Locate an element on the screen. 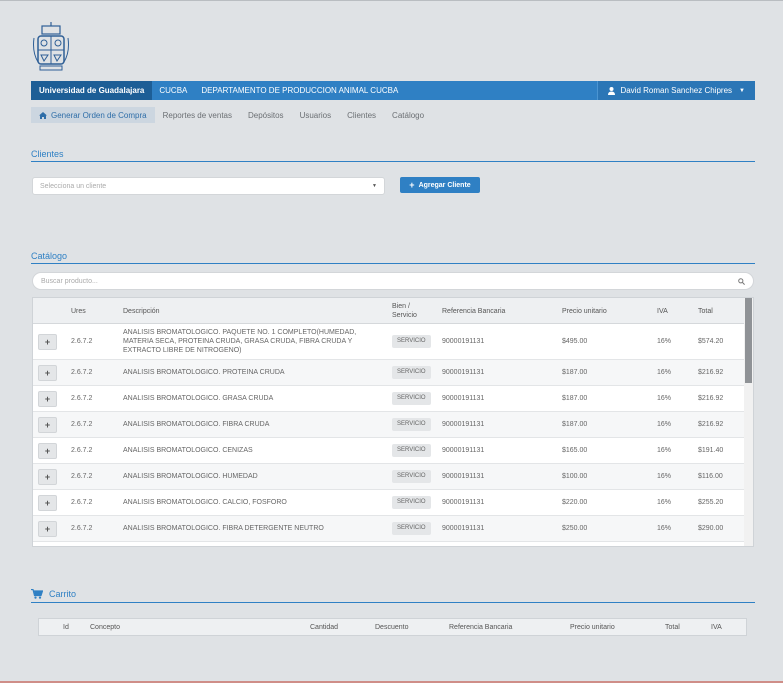 This screenshot has width=783, height=683. cell-total: $116.00 is located at coordinates (710, 476).